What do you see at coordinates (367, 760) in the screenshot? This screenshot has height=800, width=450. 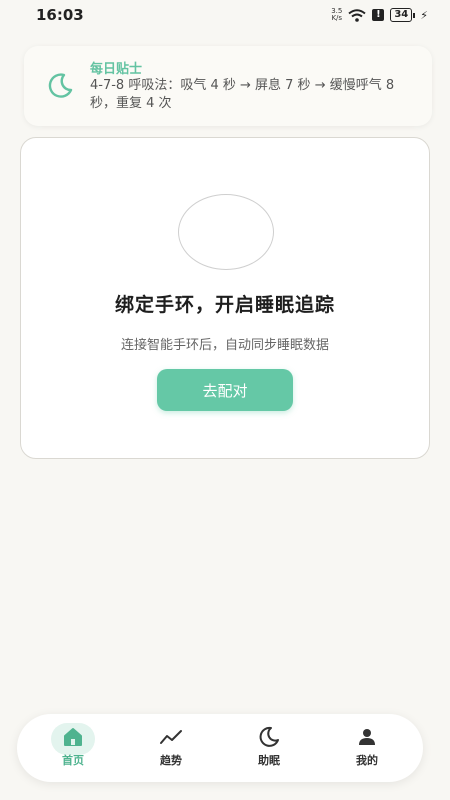 I see `tab-label: 我的` at bounding box center [367, 760].